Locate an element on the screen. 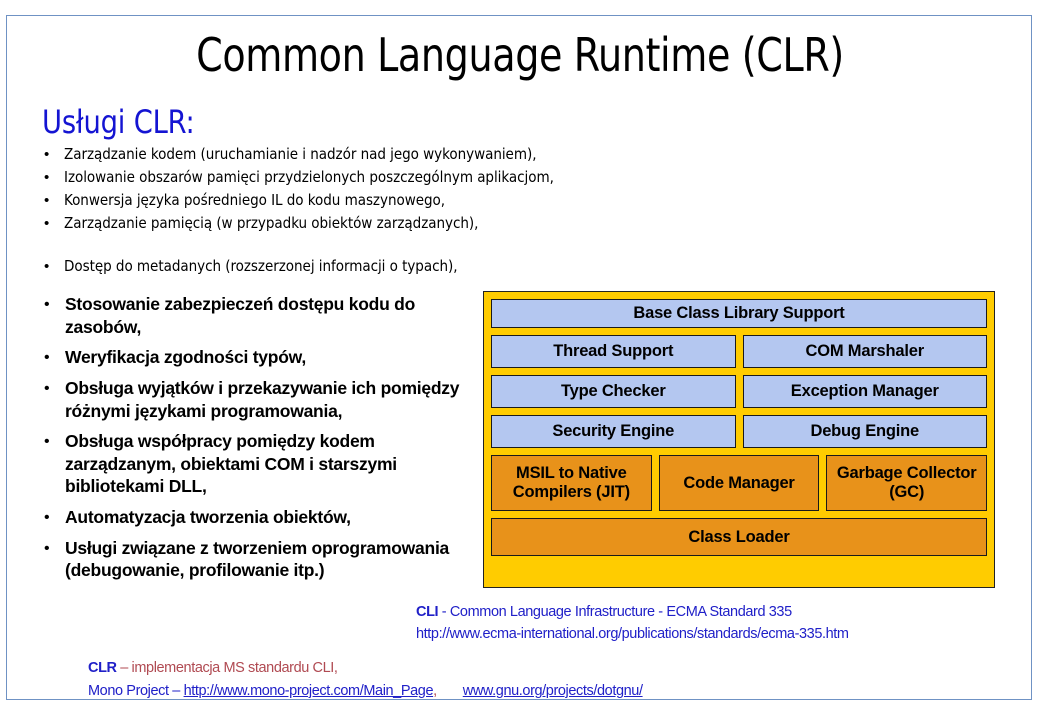 Image resolution: width=1040 pixels, height=720 pixels. clr-description: – implementacja MS standardu CLI, is located at coordinates (227, 668).